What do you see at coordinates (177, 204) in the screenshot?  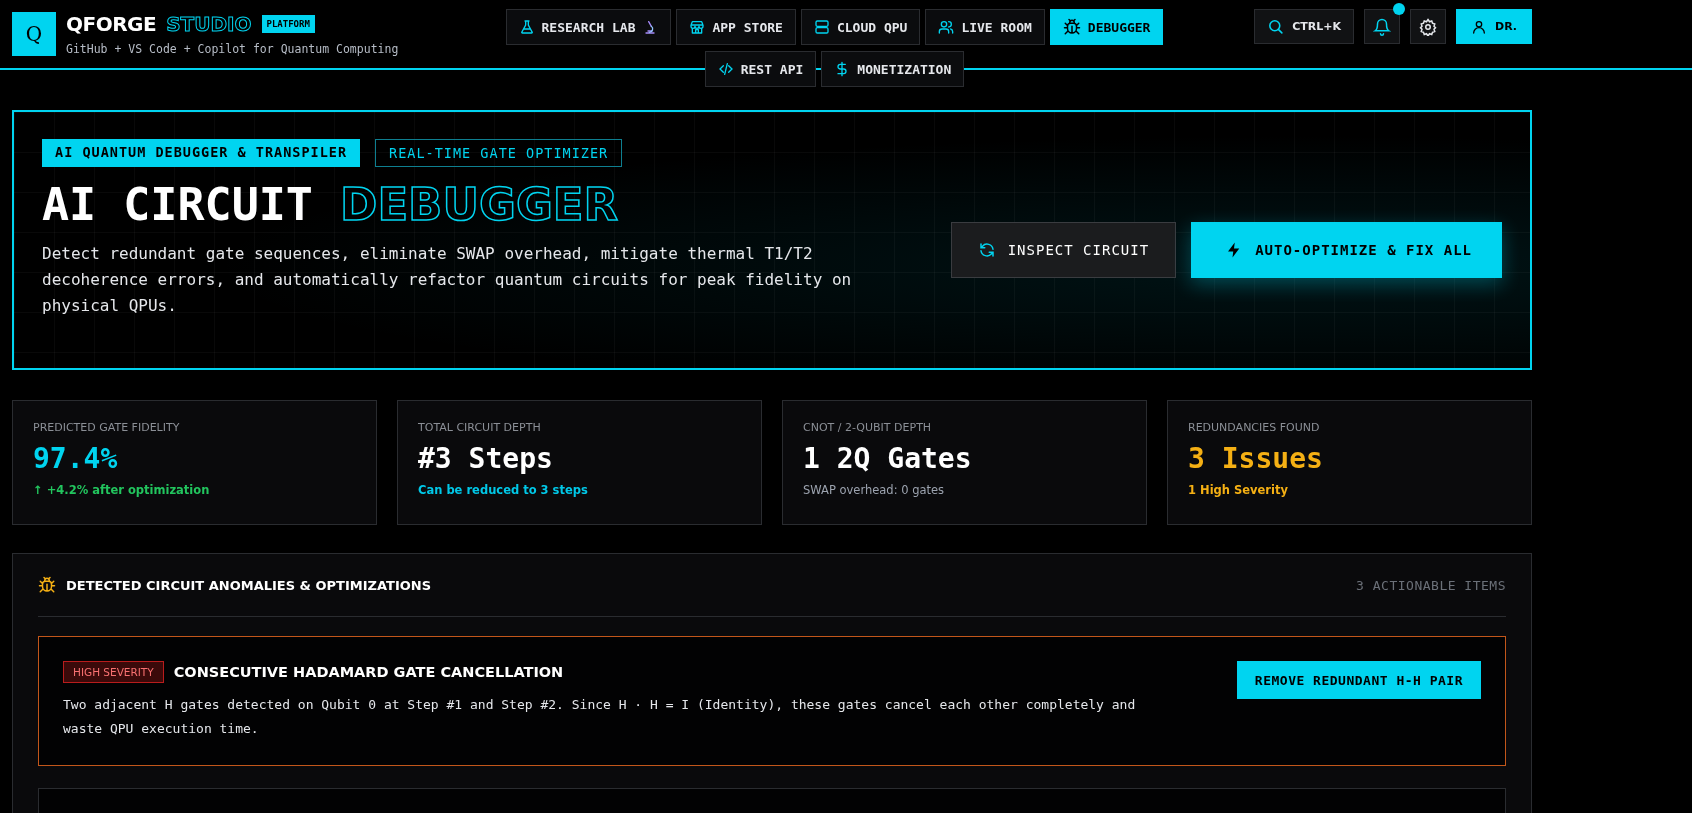 I see `hero-title: AI CIRCUIT` at bounding box center [177, 204].